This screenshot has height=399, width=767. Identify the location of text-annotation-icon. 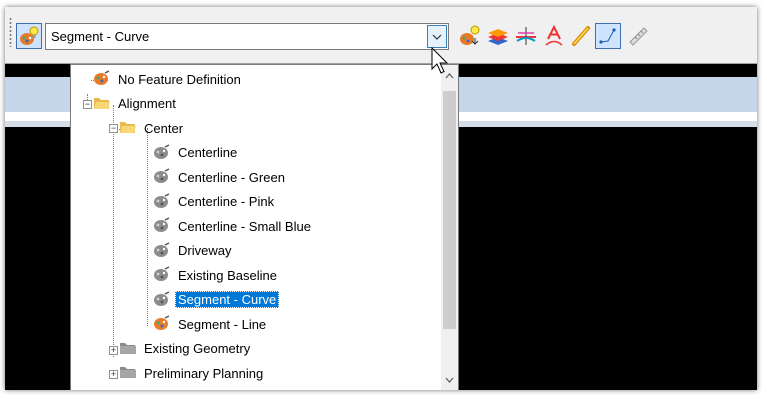
(554, 35).